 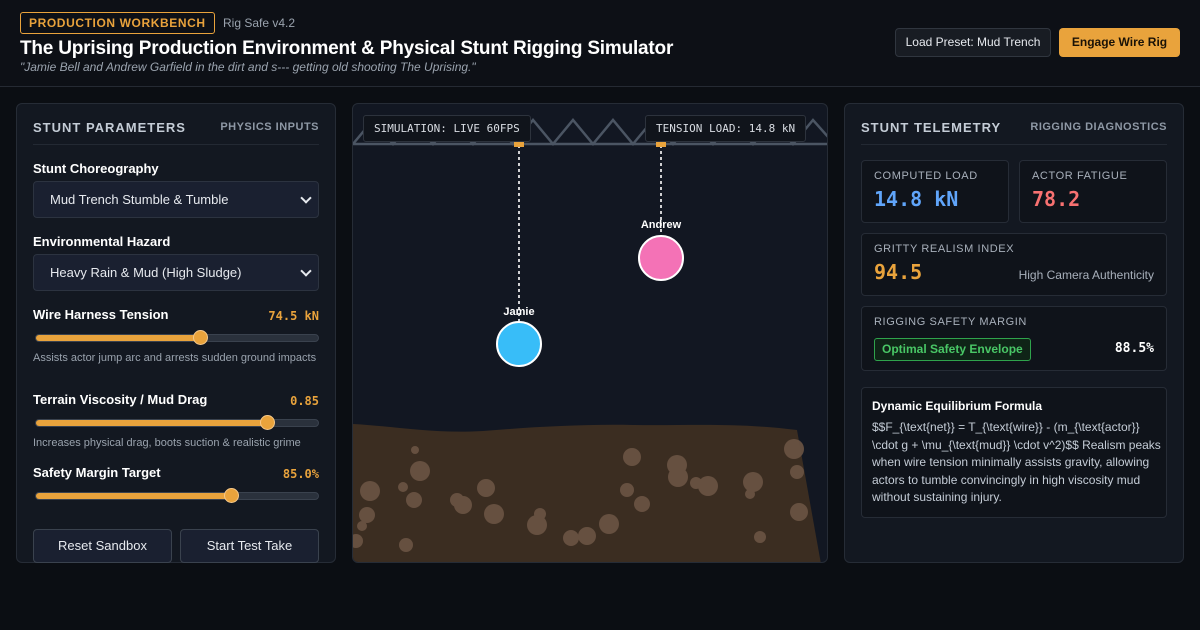 What do you see at coordinates (447, 128) in the screenshot?
I see `simulation-status-chip: SIMULATION: LIVE 60FPS` at bounding box center [447, 128].